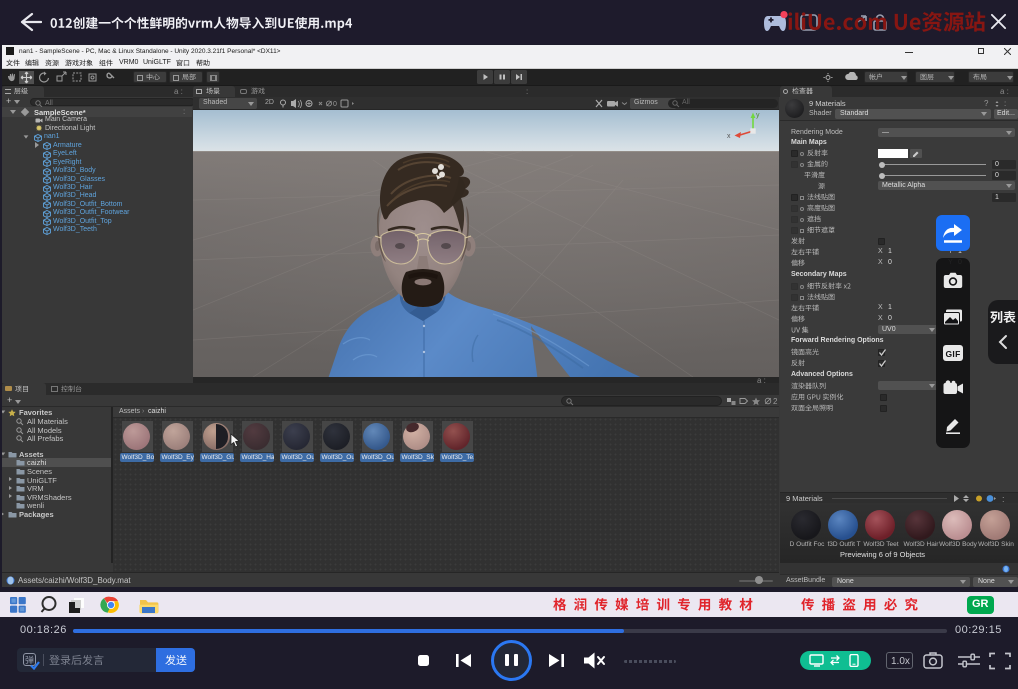  Describe the element at coordinates (758, 115) in the screenshot. I see `svg-text: y` at that location.